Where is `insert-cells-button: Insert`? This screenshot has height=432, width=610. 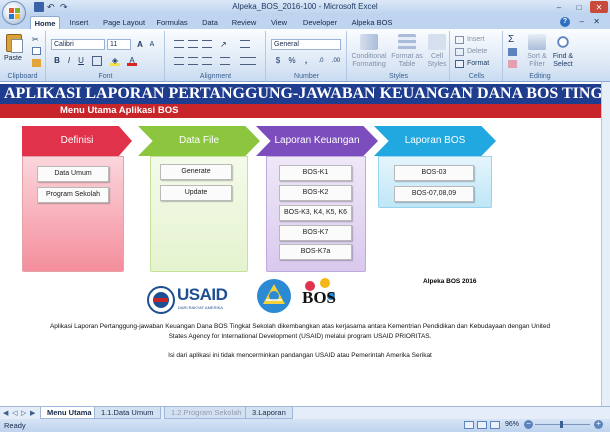
insert-cells-button: Insert is located at coordinates (476, 40).